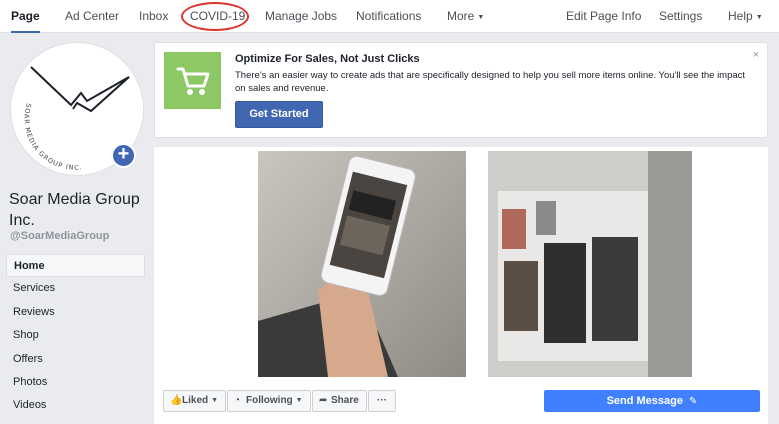 This screenshot has width=779, height=424. I want to click on nav-tab-more: More ▼, so click(465, 16).